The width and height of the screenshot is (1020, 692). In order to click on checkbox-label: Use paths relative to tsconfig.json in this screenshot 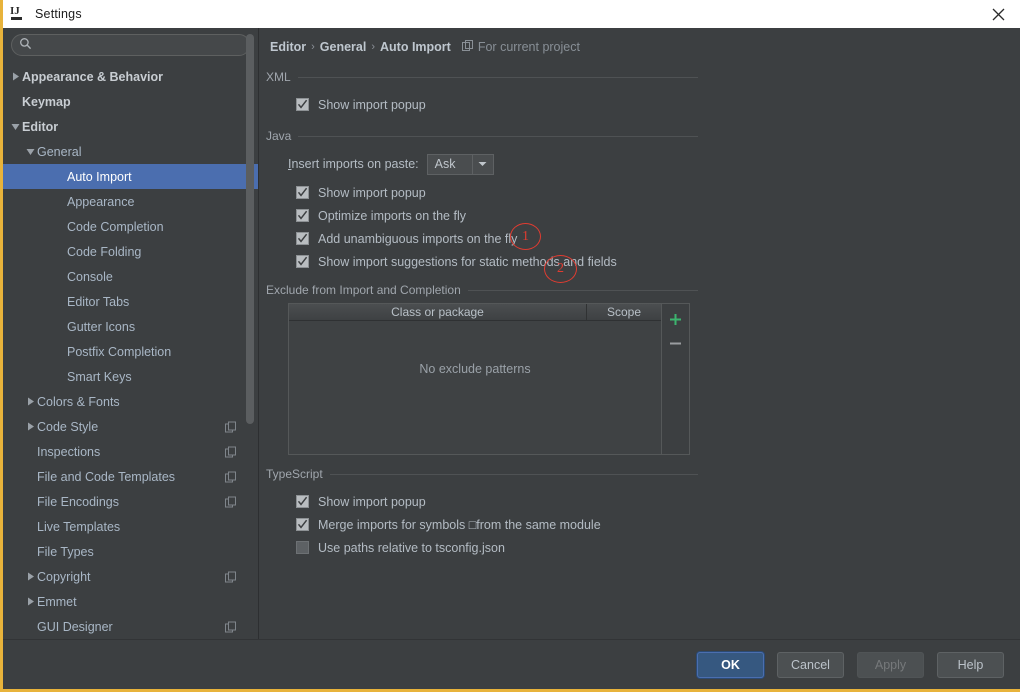, I will do `click(411, 547)`.